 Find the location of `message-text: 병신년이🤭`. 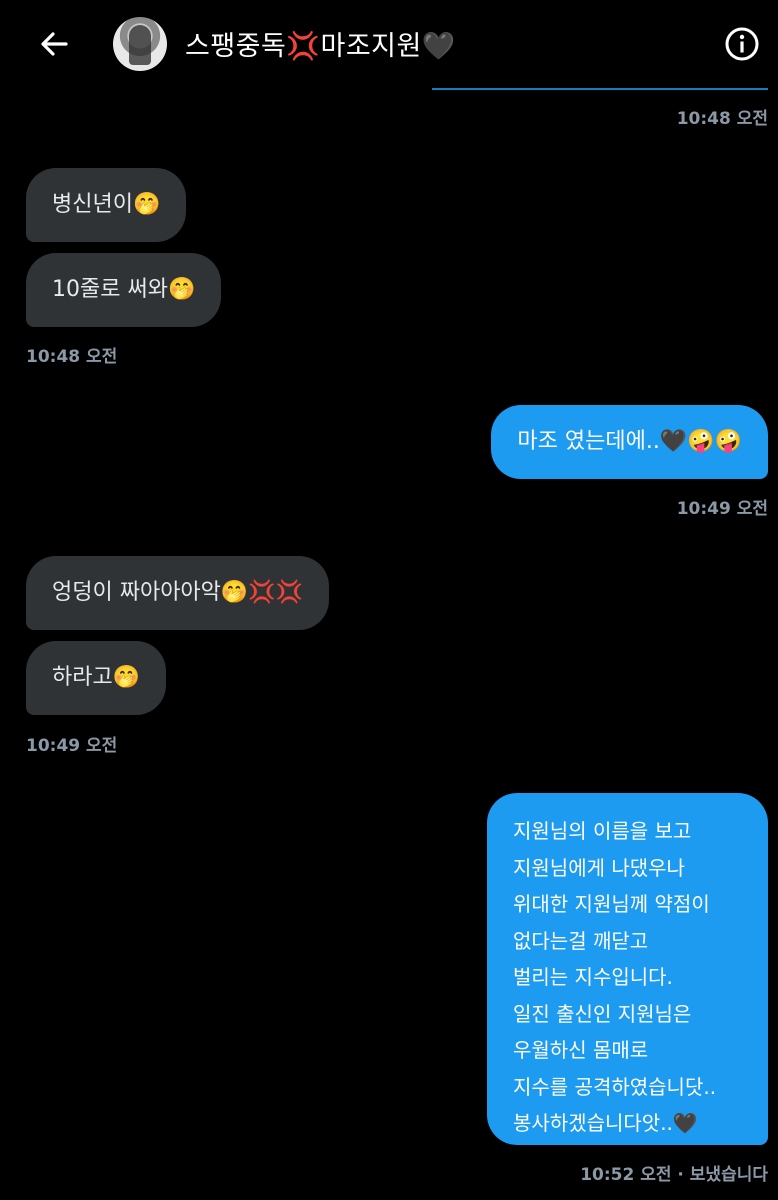

message-text: 병신년이🤭 is located at coordinates (106, 204).